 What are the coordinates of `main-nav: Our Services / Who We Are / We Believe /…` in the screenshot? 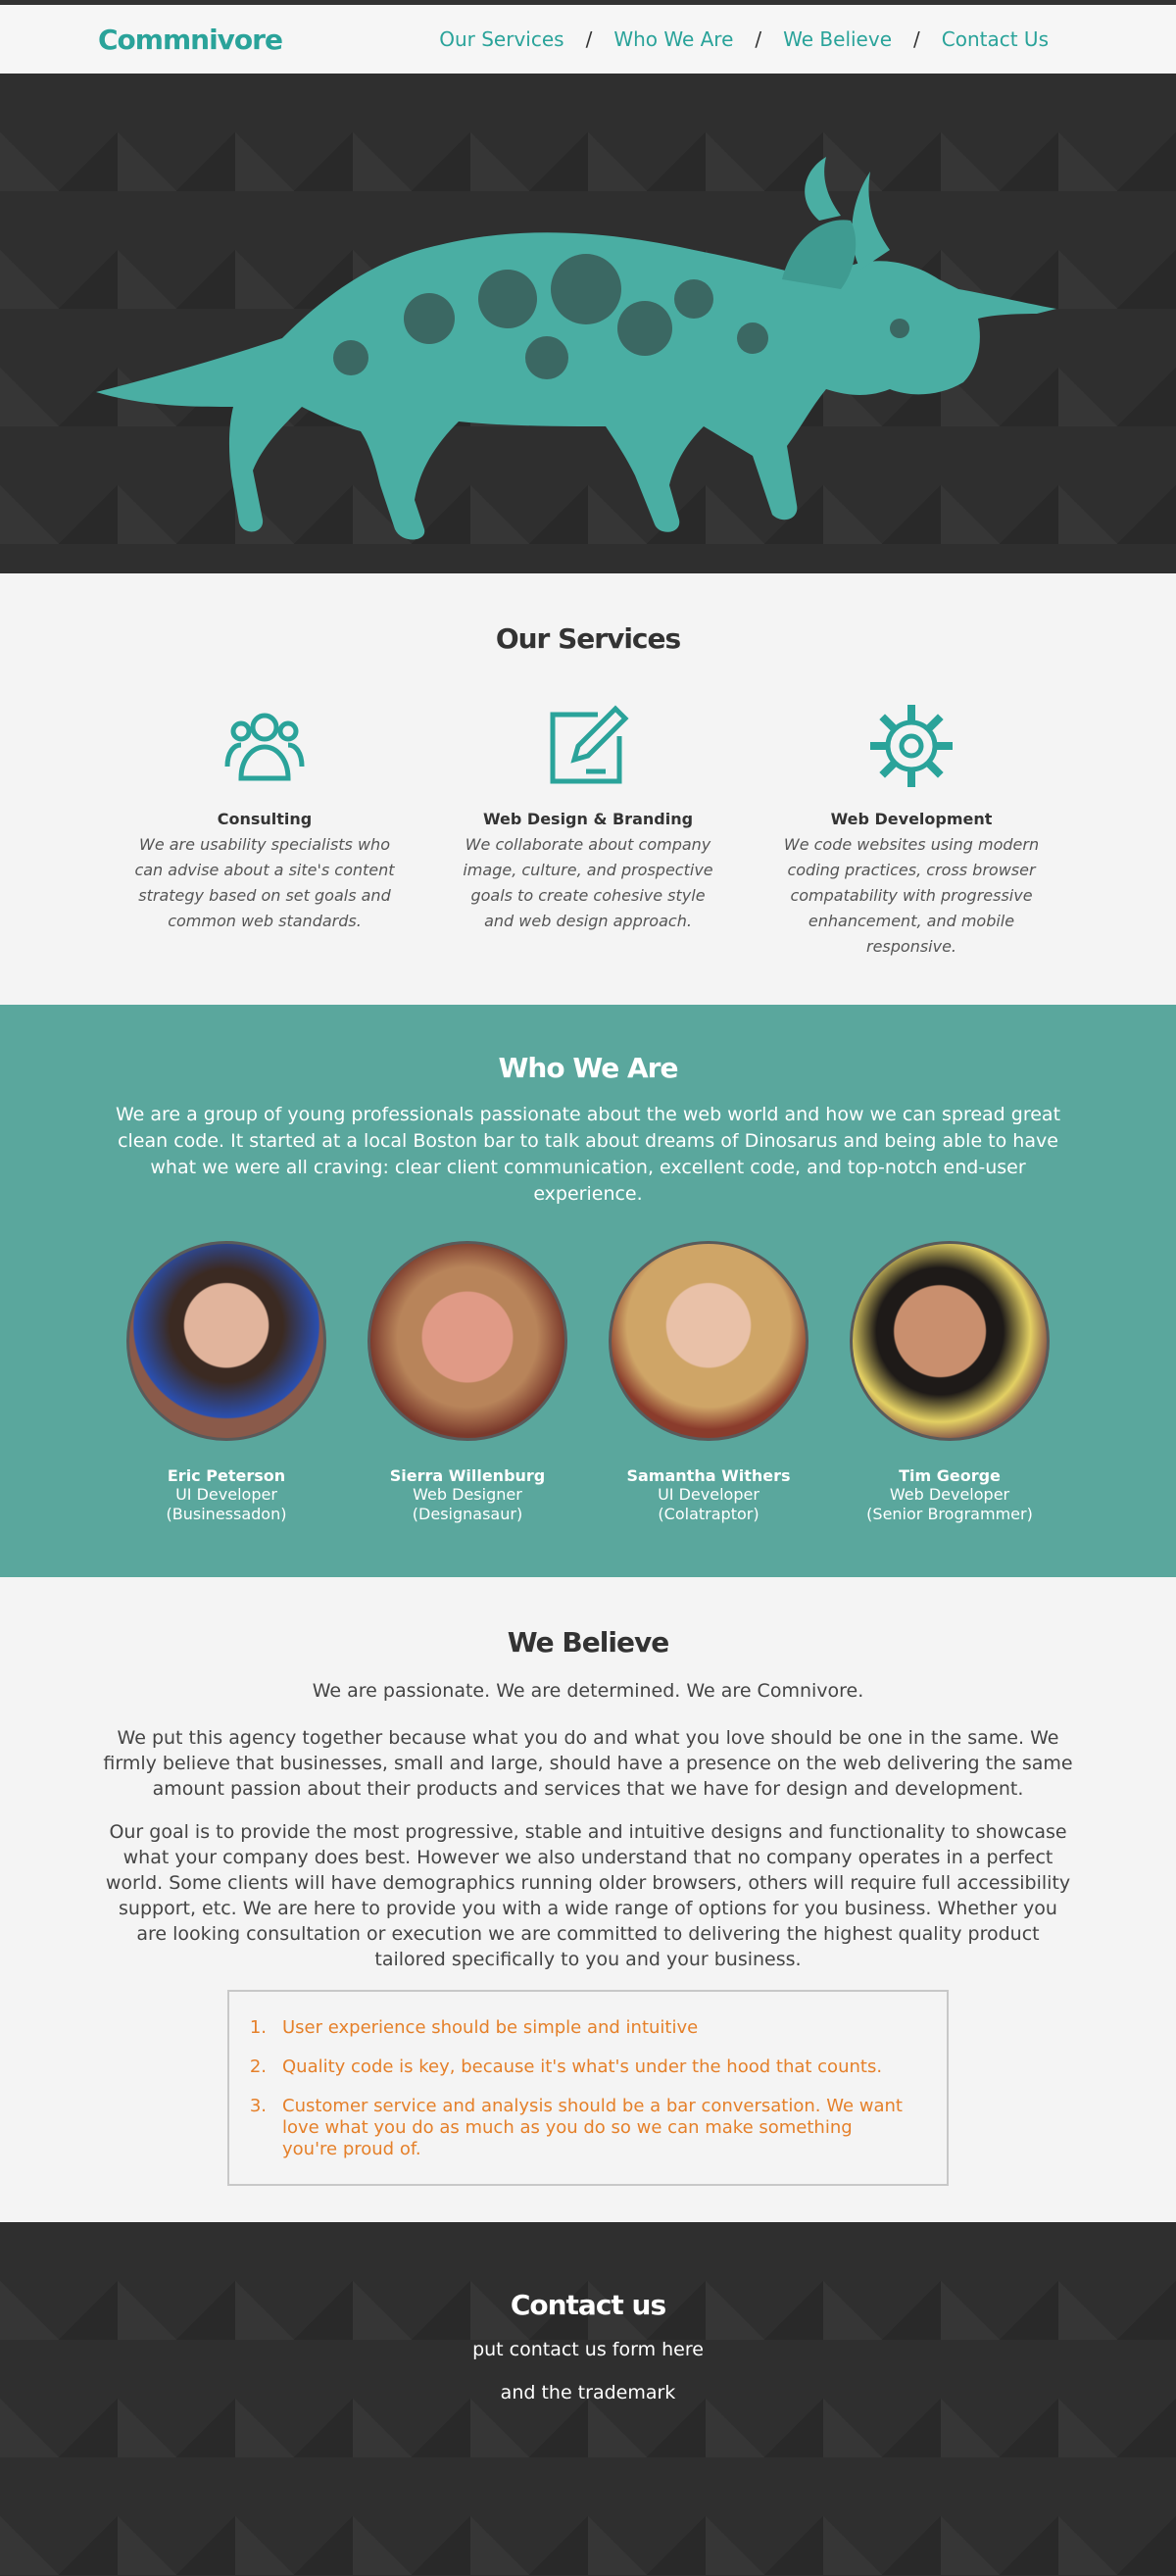 It's located at (744, 39).